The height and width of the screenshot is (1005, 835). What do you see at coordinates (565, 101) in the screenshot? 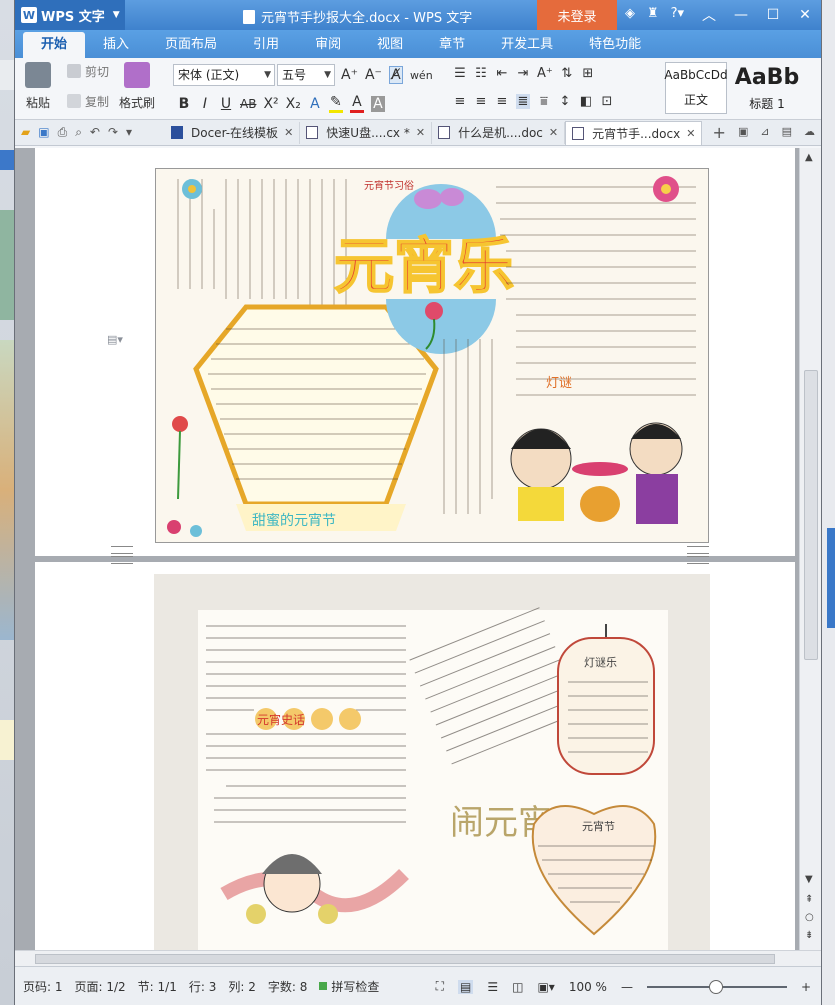
I see `line-spacing-icon: ↕` at bounding box center [565, 101].